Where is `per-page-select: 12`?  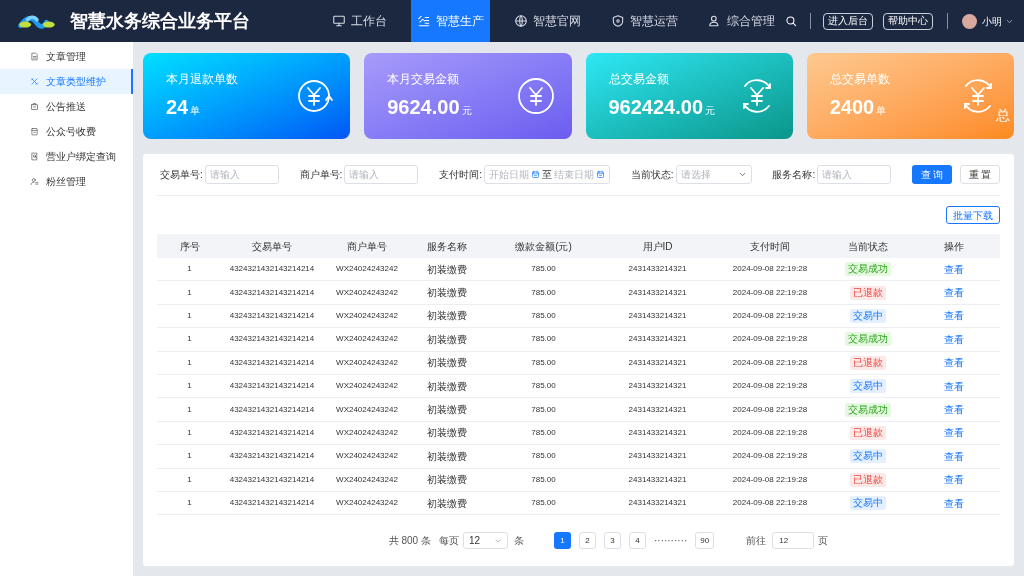 per-page-select: 12 is located at coordinates (485, 541).